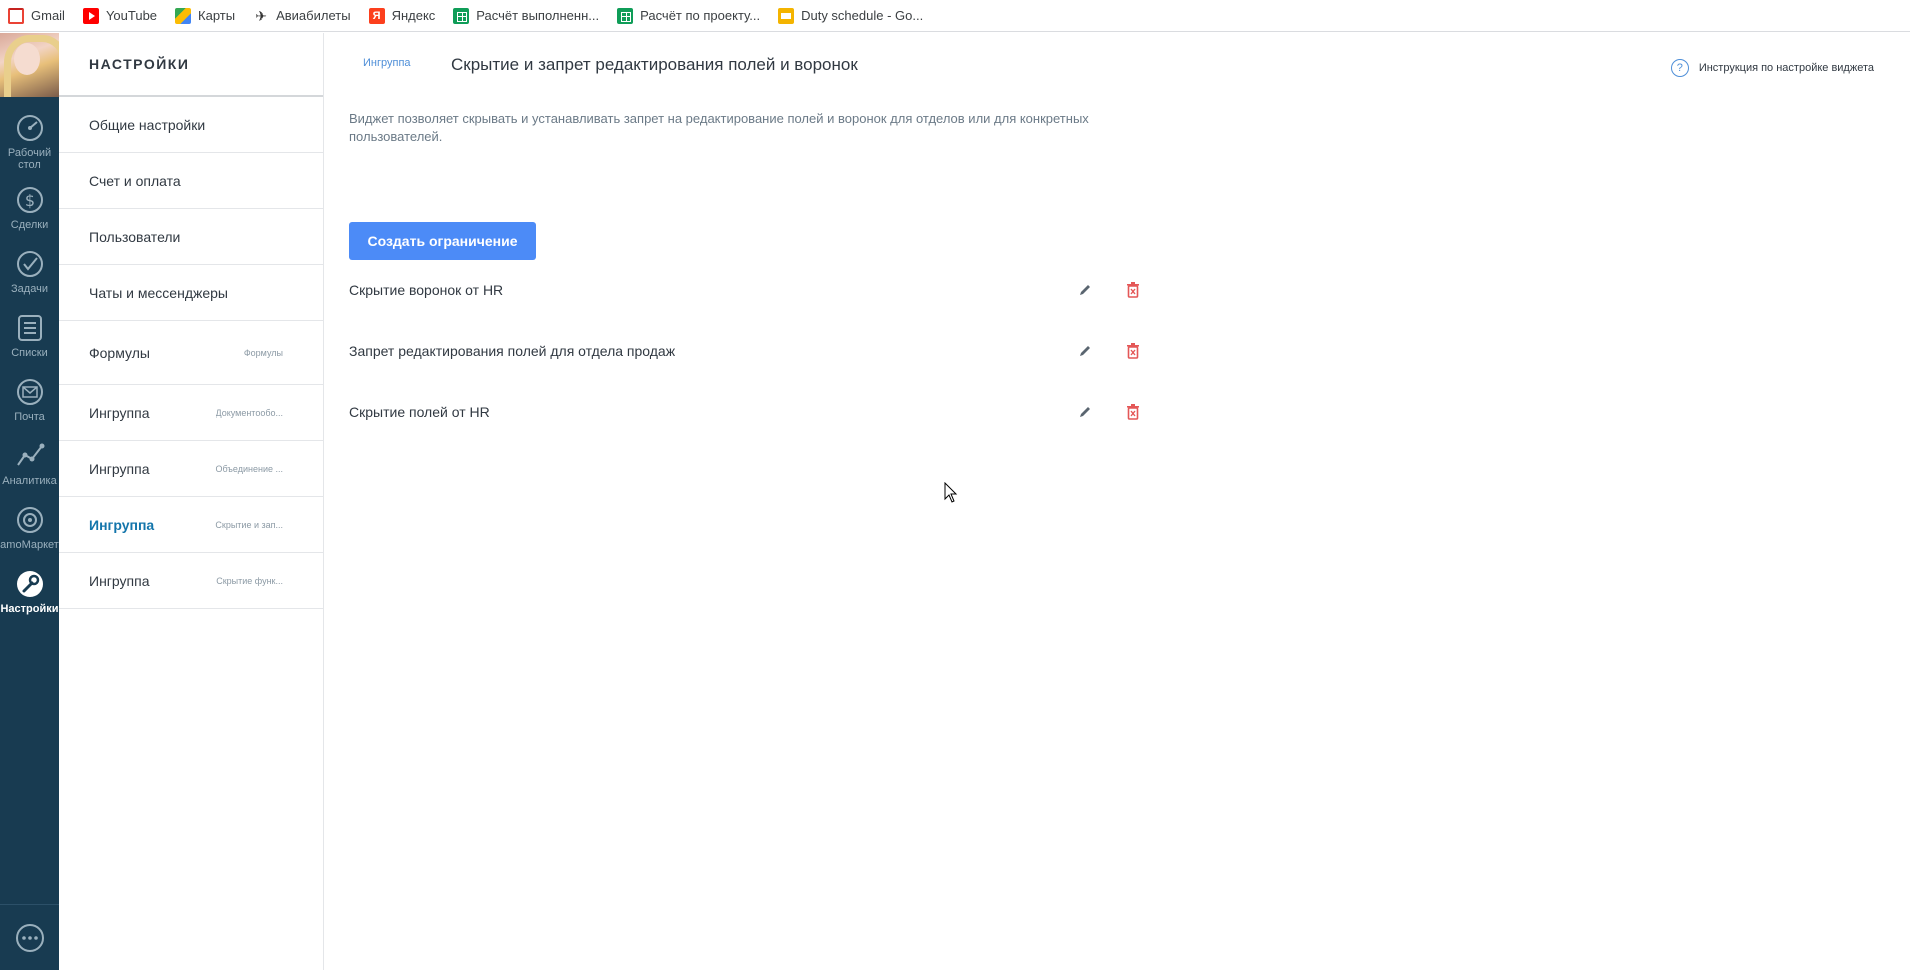 The height and width of the screenshot is (970, 1910). I want to click on settings-title: НАСТРОЙКИ, so click(191, 65).